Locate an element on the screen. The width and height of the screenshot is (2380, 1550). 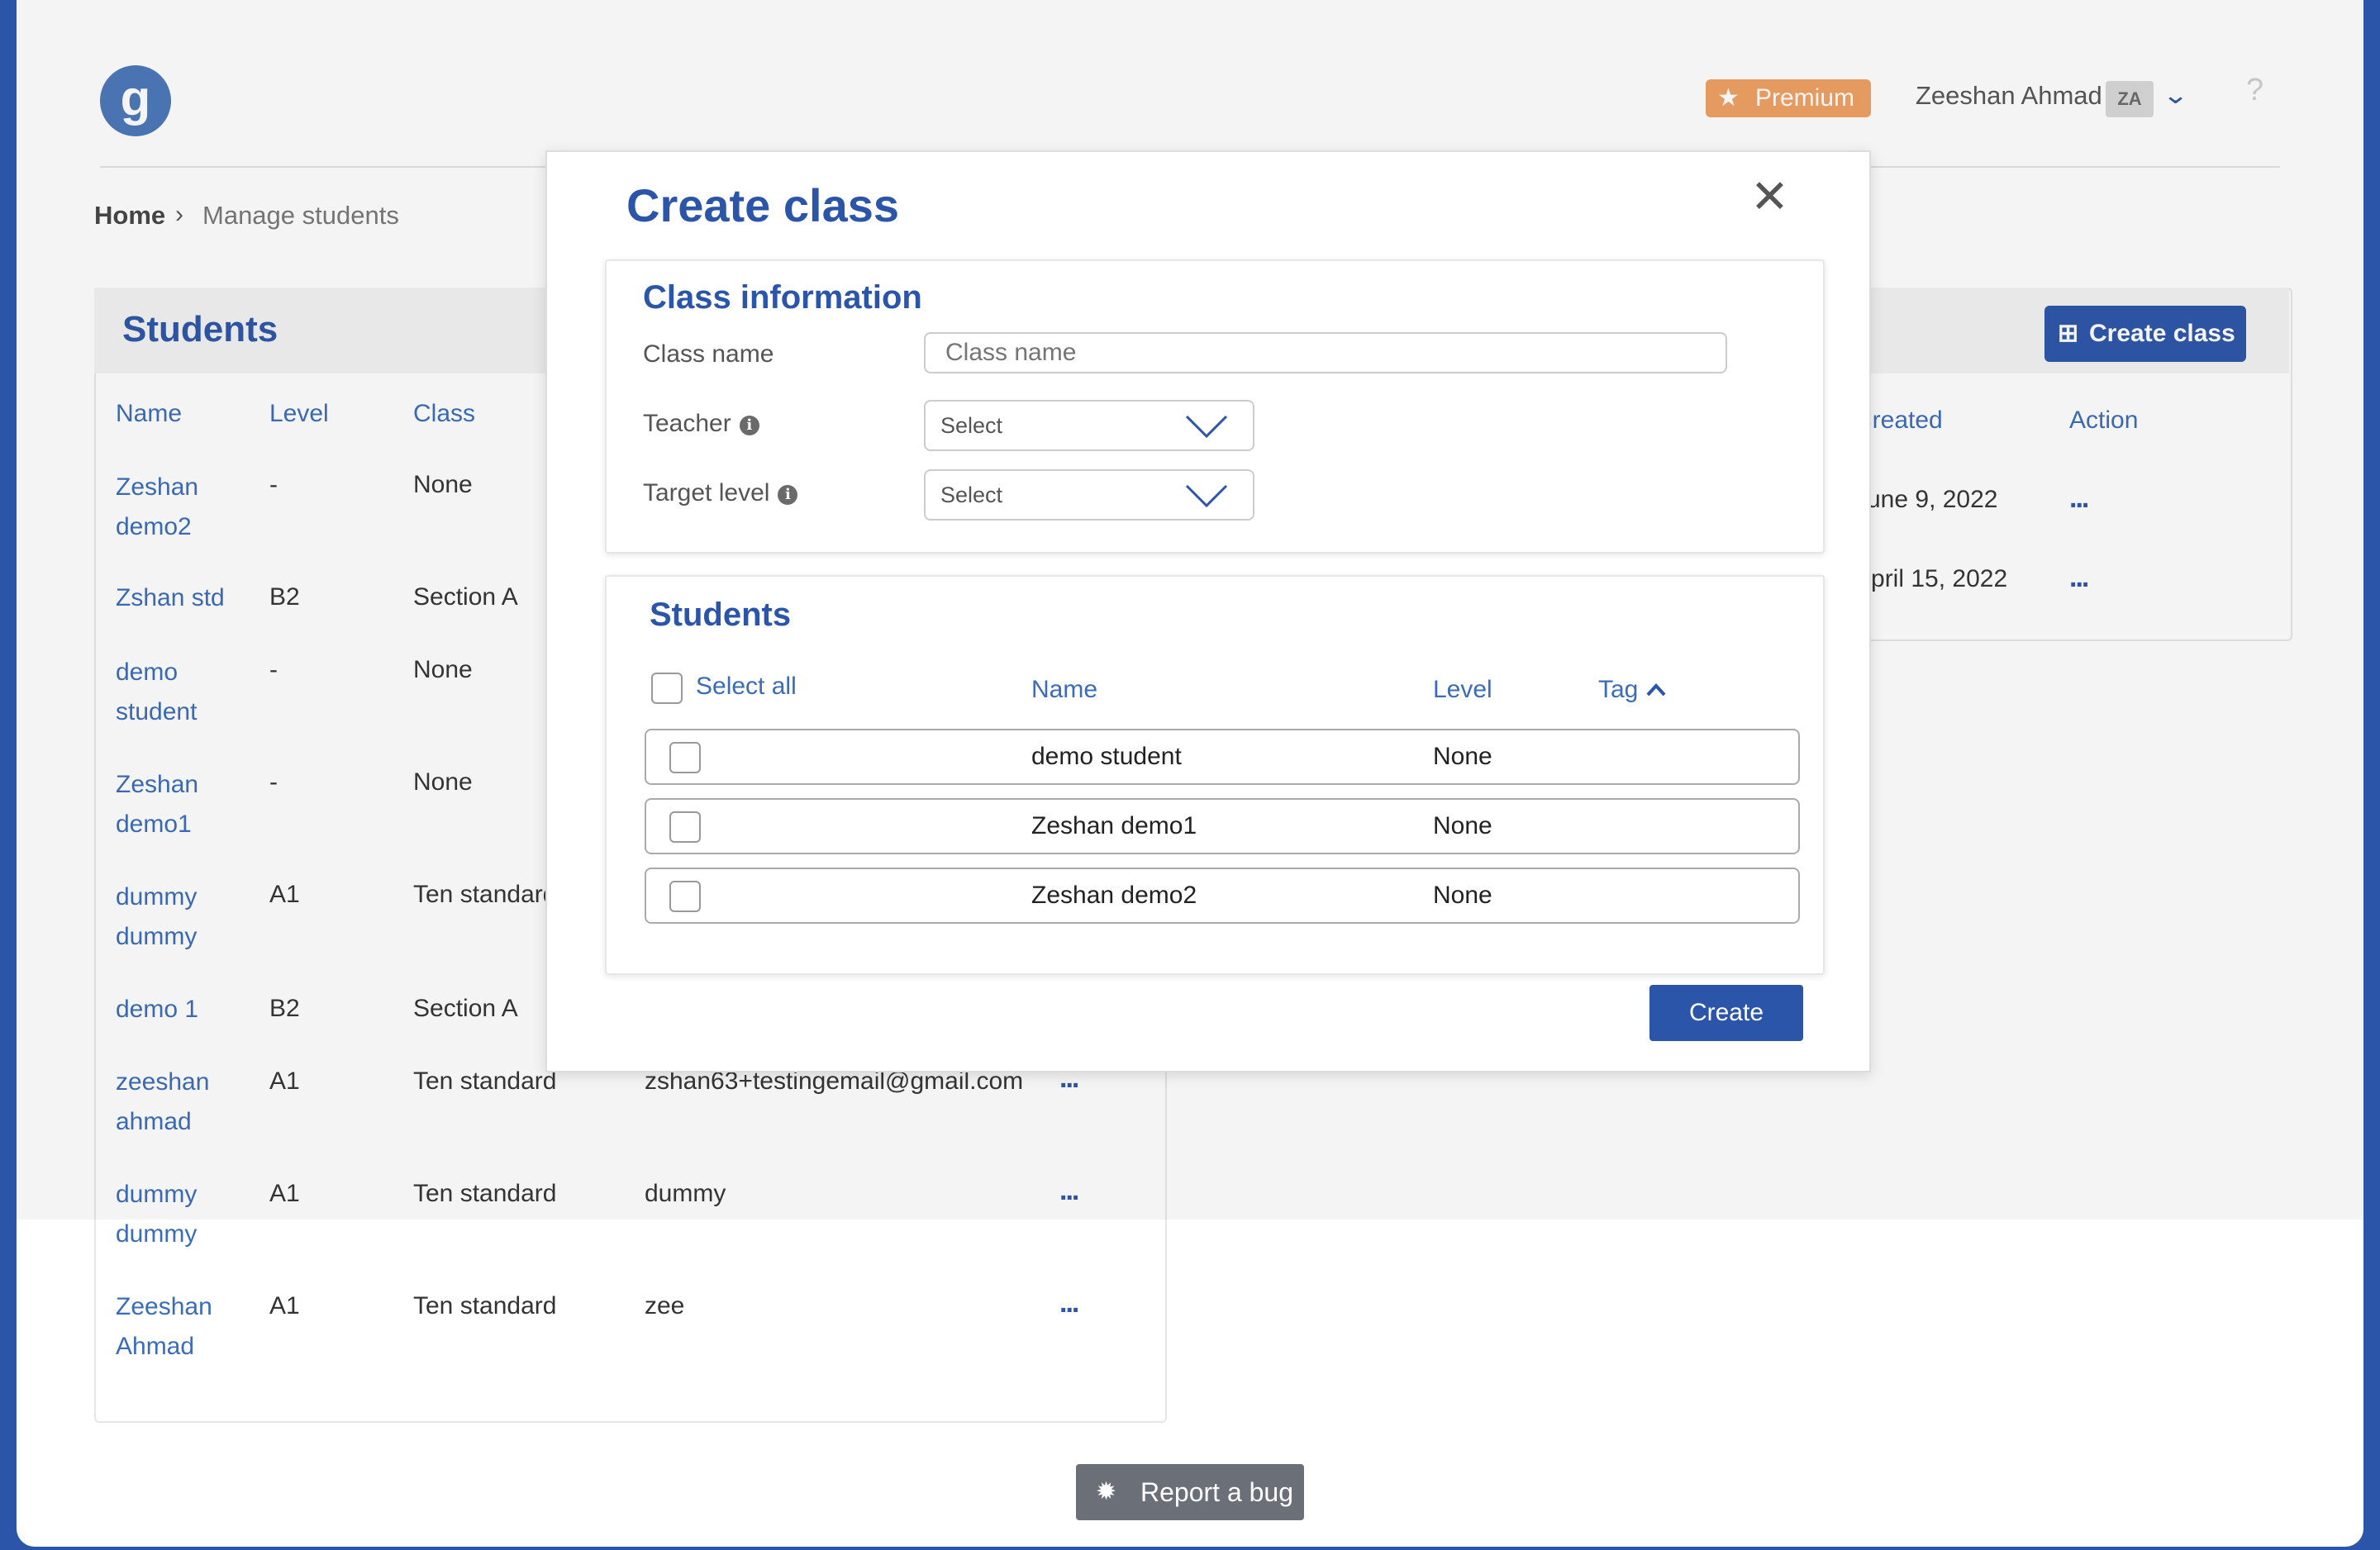
select-all-label: Select all is located at coordinates (746, 687).